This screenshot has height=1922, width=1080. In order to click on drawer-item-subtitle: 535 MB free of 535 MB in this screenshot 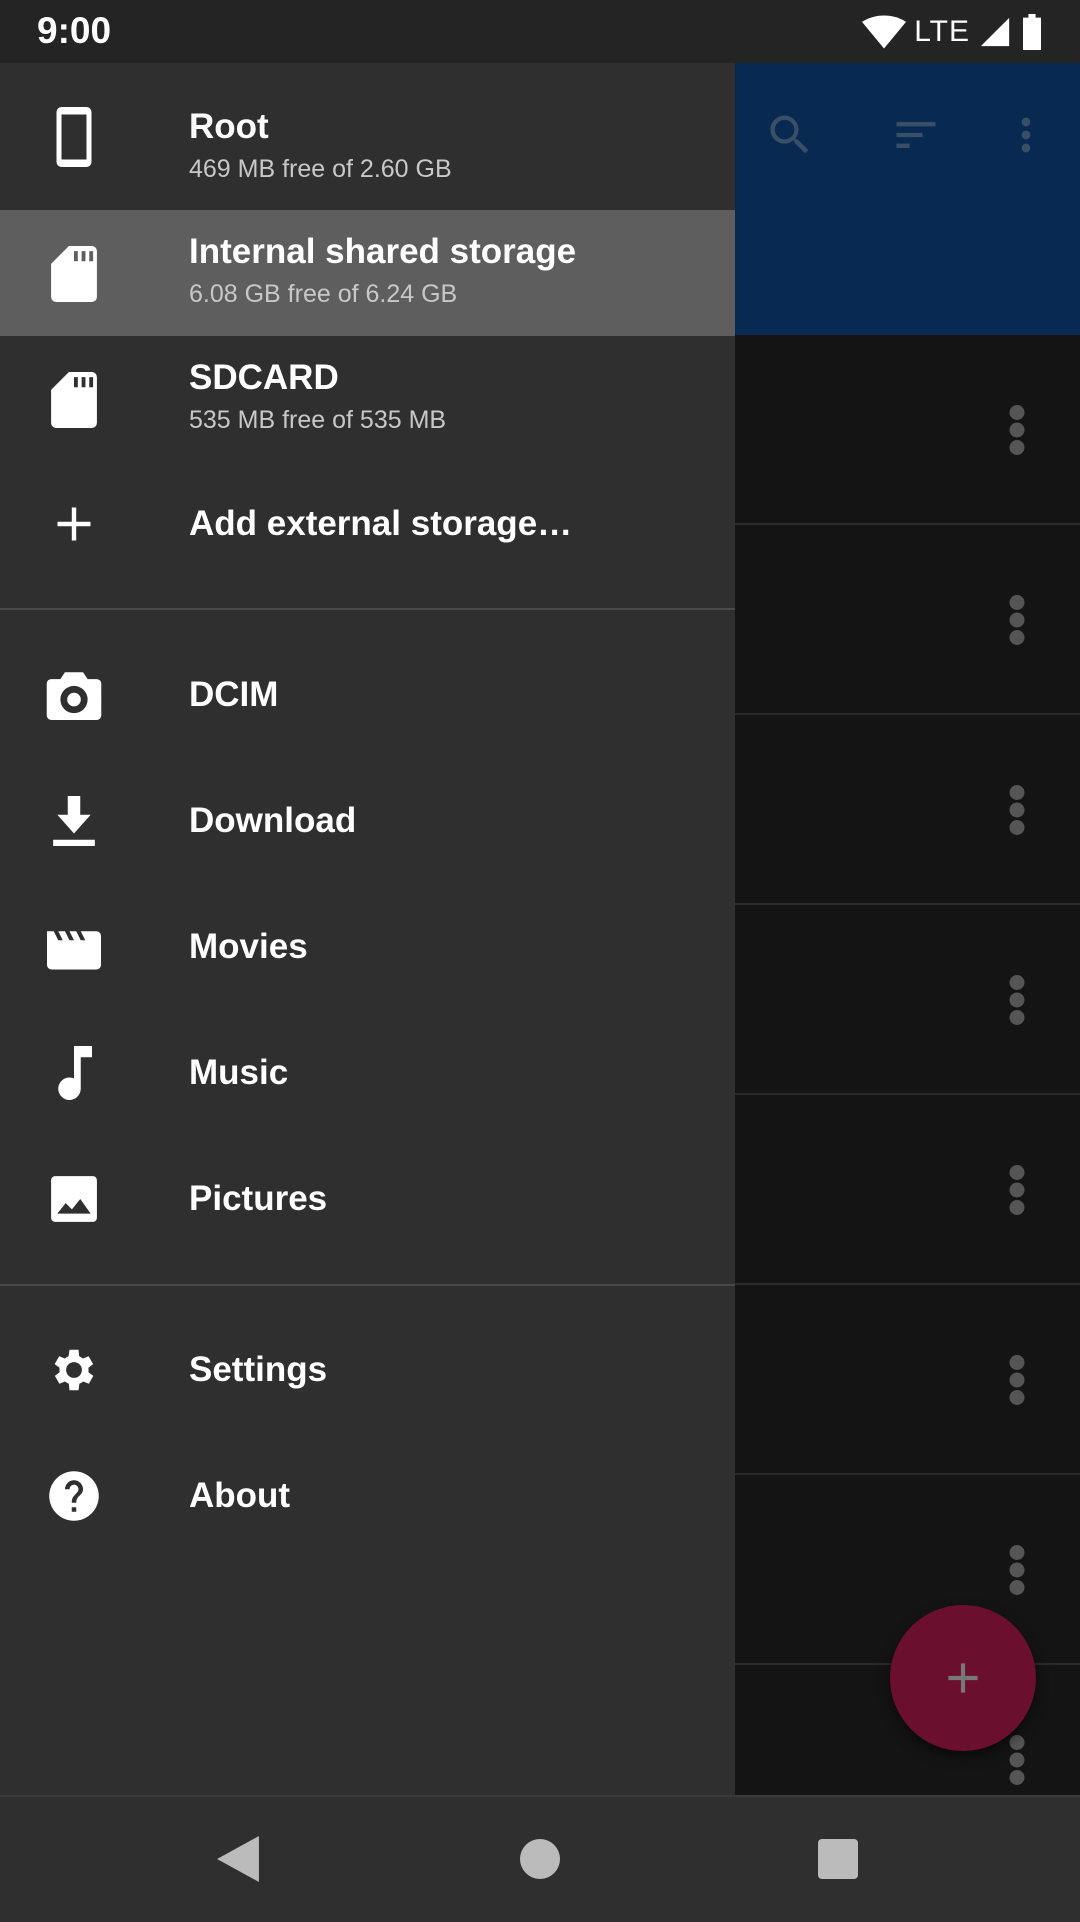, I will do `click(318, 420)`.